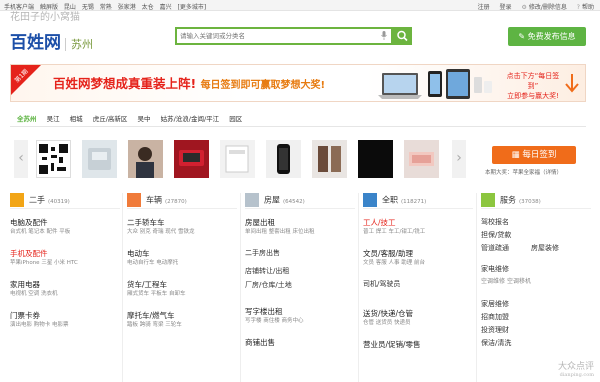  What do you see at coordinates (183, 262) in the screenshot?
I see `subcategory-tags: 电动自行车 电动摩托` at bounding box center [183, 262].